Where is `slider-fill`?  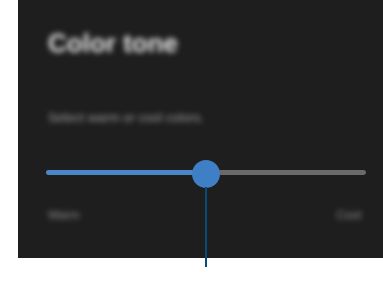 slider-fill is located at coordinates (126, 172).